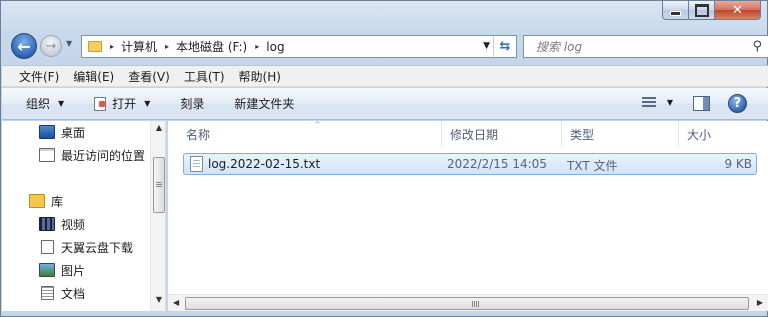  I want to click on library-icon, so click(37, 201).